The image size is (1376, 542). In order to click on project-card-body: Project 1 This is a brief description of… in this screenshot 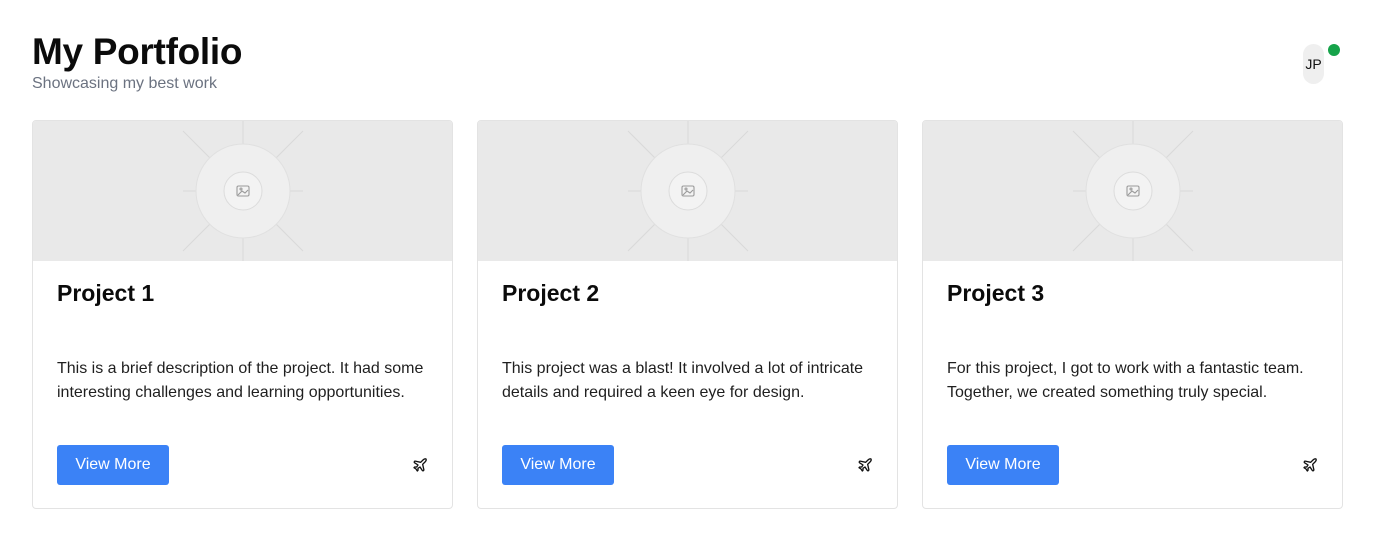, I will do `click(242, 384)`.